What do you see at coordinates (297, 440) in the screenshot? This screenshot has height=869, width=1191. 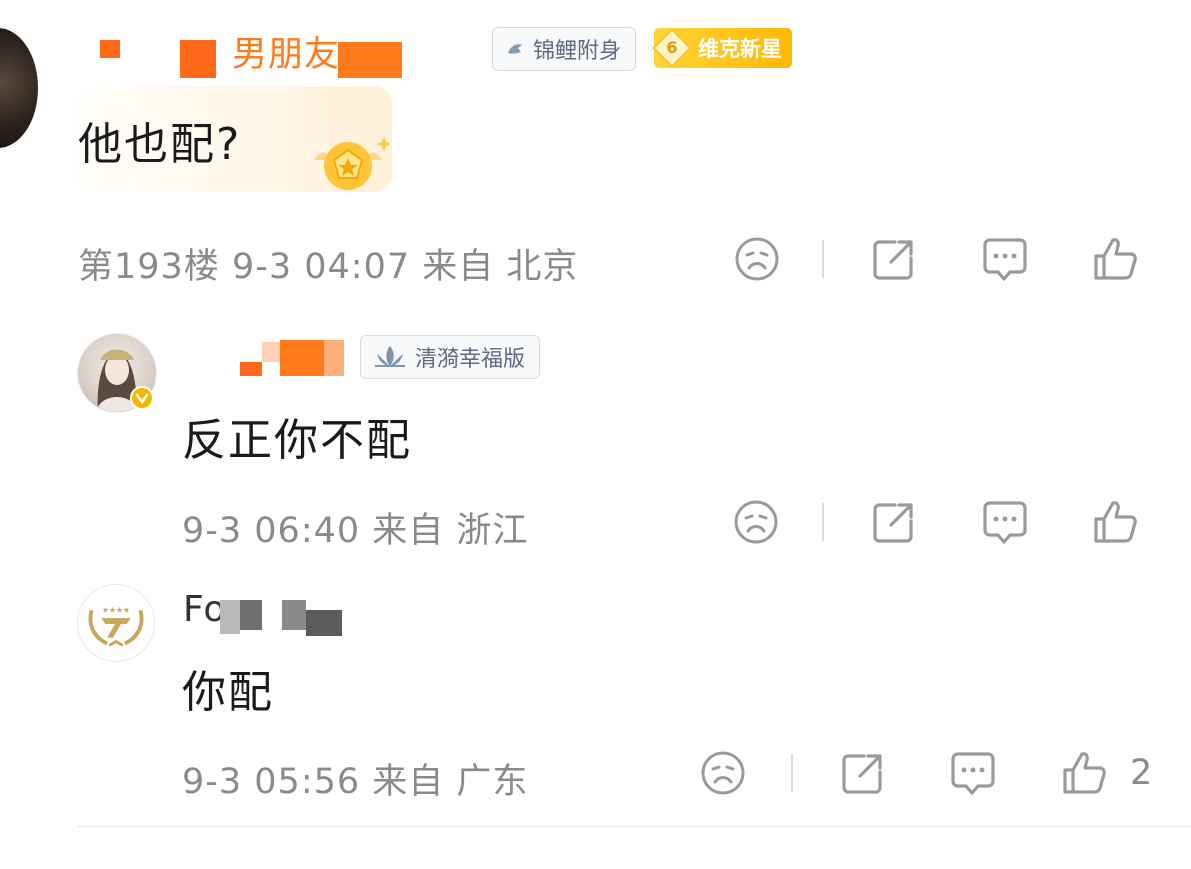 I see `comment-text: 反正你不配` at bounding box center [297, 440].